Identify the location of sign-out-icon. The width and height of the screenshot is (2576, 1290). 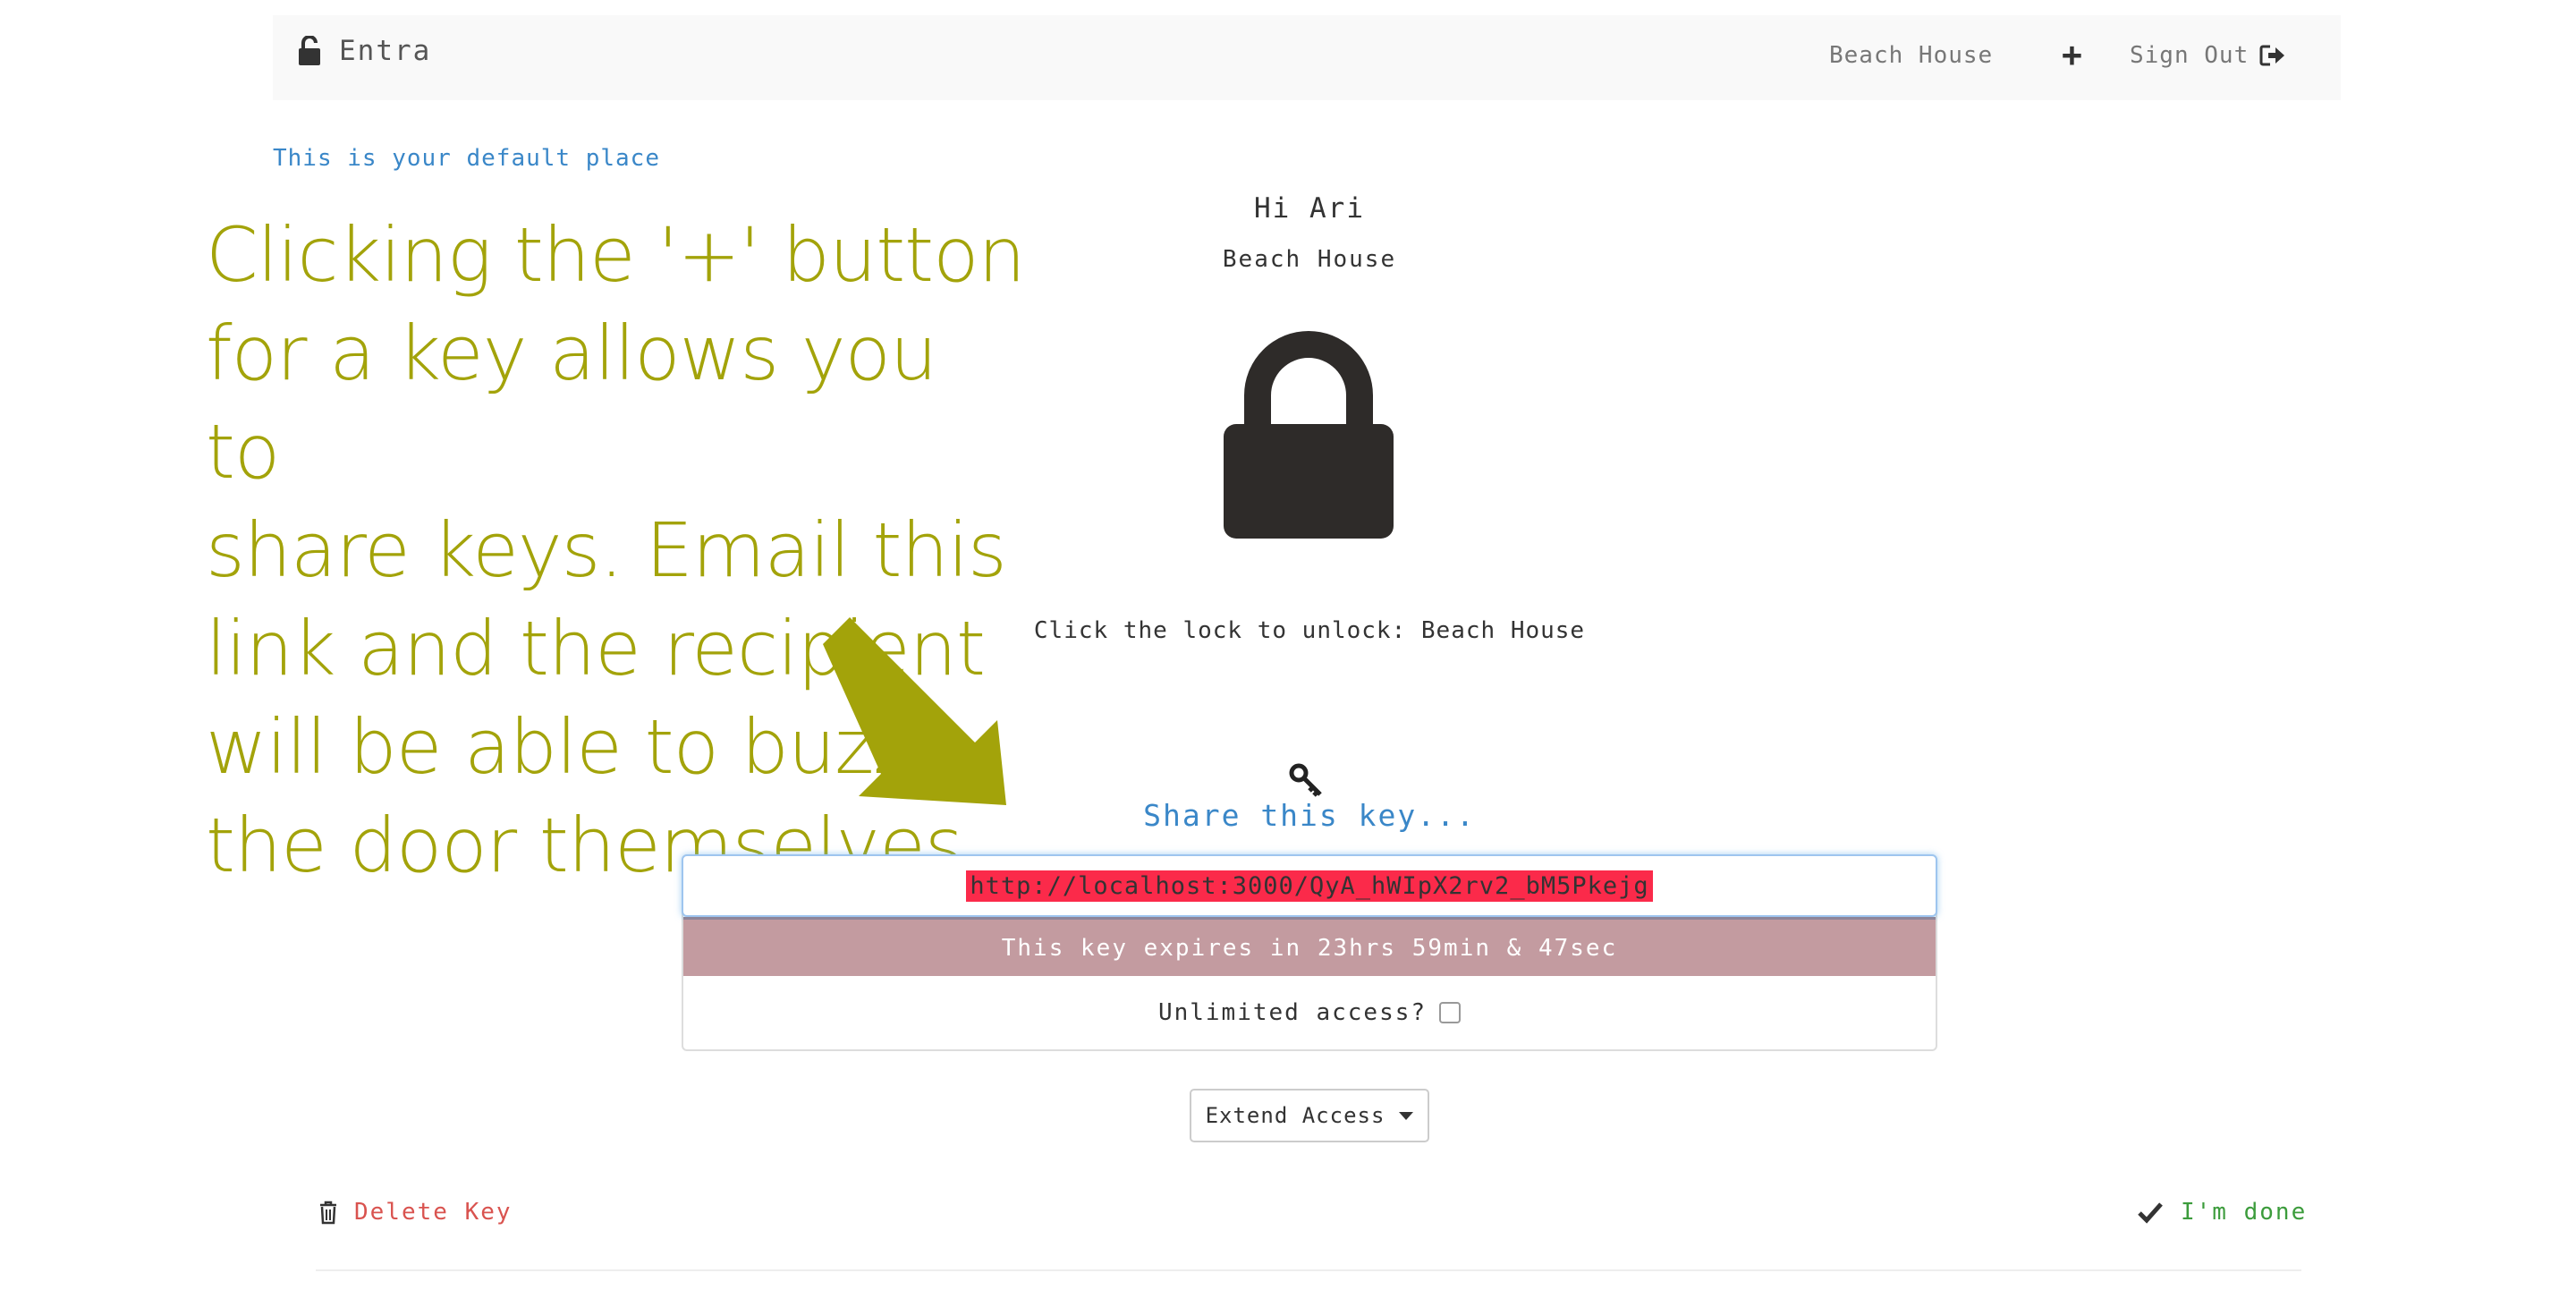
(2272, 55).